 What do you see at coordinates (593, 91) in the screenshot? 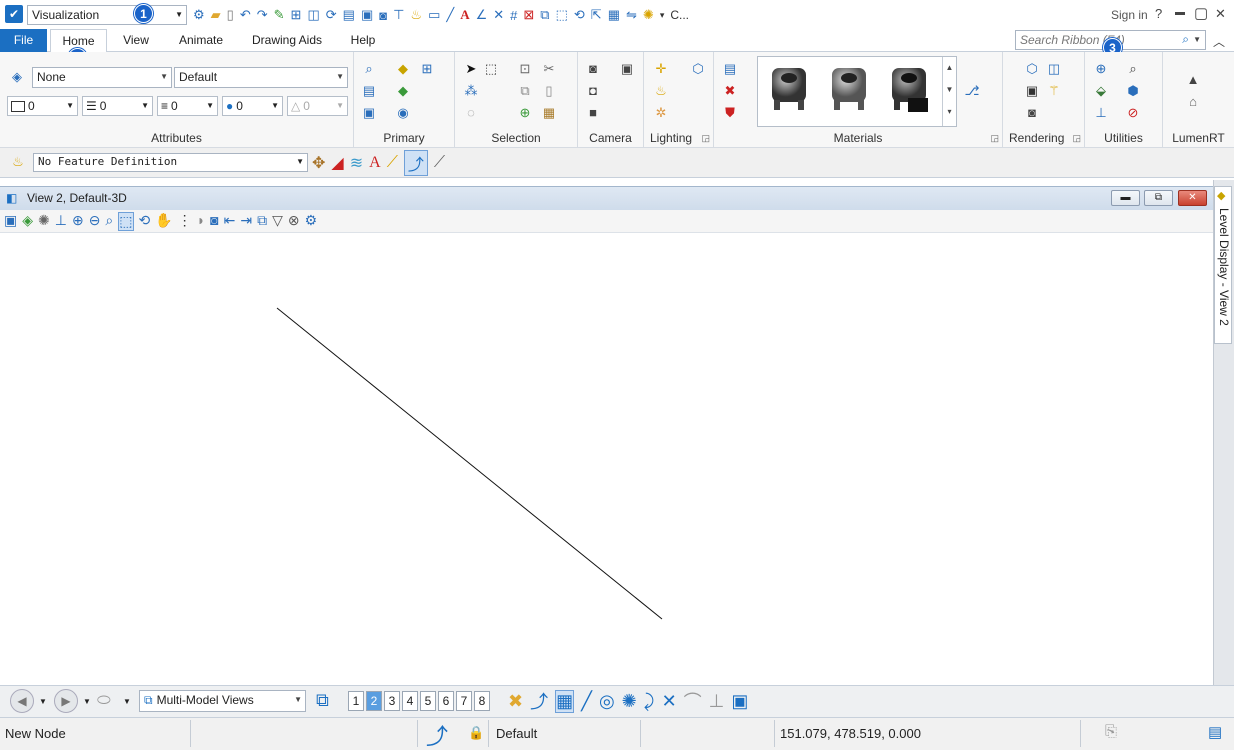
I see `camera-settings-icon: ◘` at bounding box center [593, 91].